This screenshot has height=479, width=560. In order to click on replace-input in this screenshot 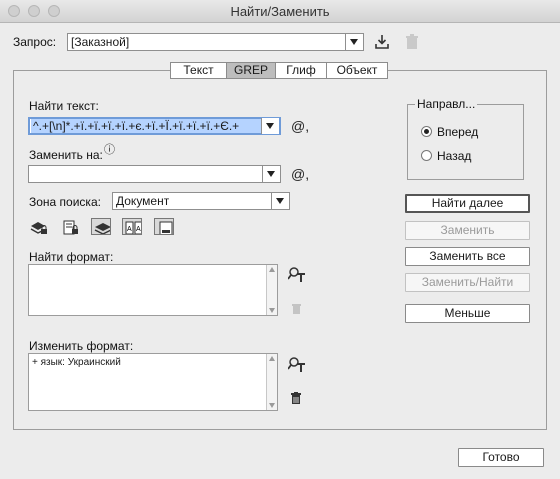, I will do `click(154, 174)`.